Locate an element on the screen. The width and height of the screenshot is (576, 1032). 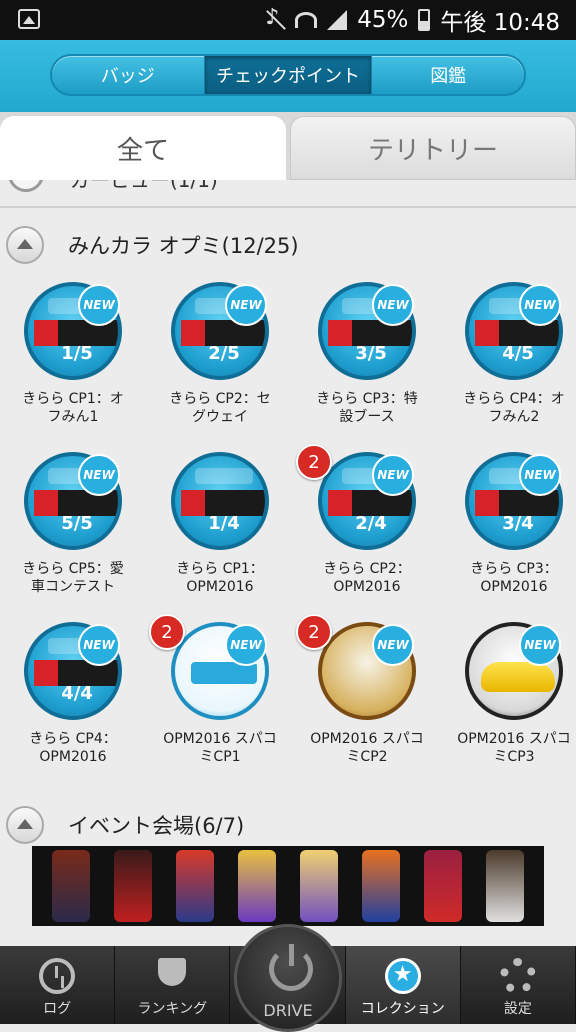
nav-collection: コレクション is located at coordinates (403, 985).